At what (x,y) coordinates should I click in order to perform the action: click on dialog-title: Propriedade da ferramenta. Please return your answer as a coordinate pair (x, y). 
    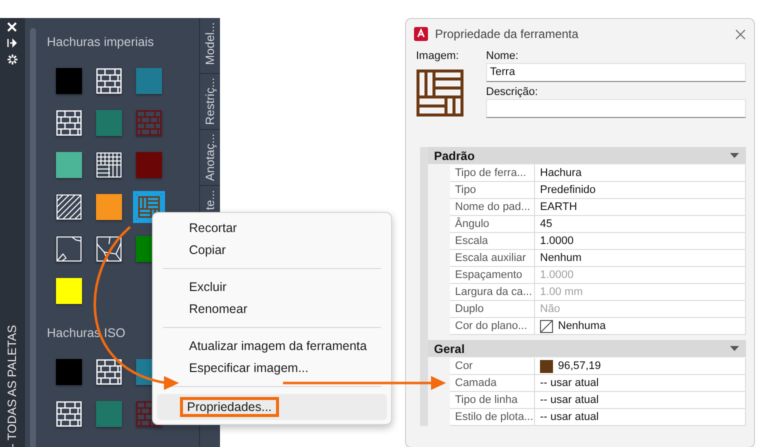
    Looking at the image, I should click on (507, 34).